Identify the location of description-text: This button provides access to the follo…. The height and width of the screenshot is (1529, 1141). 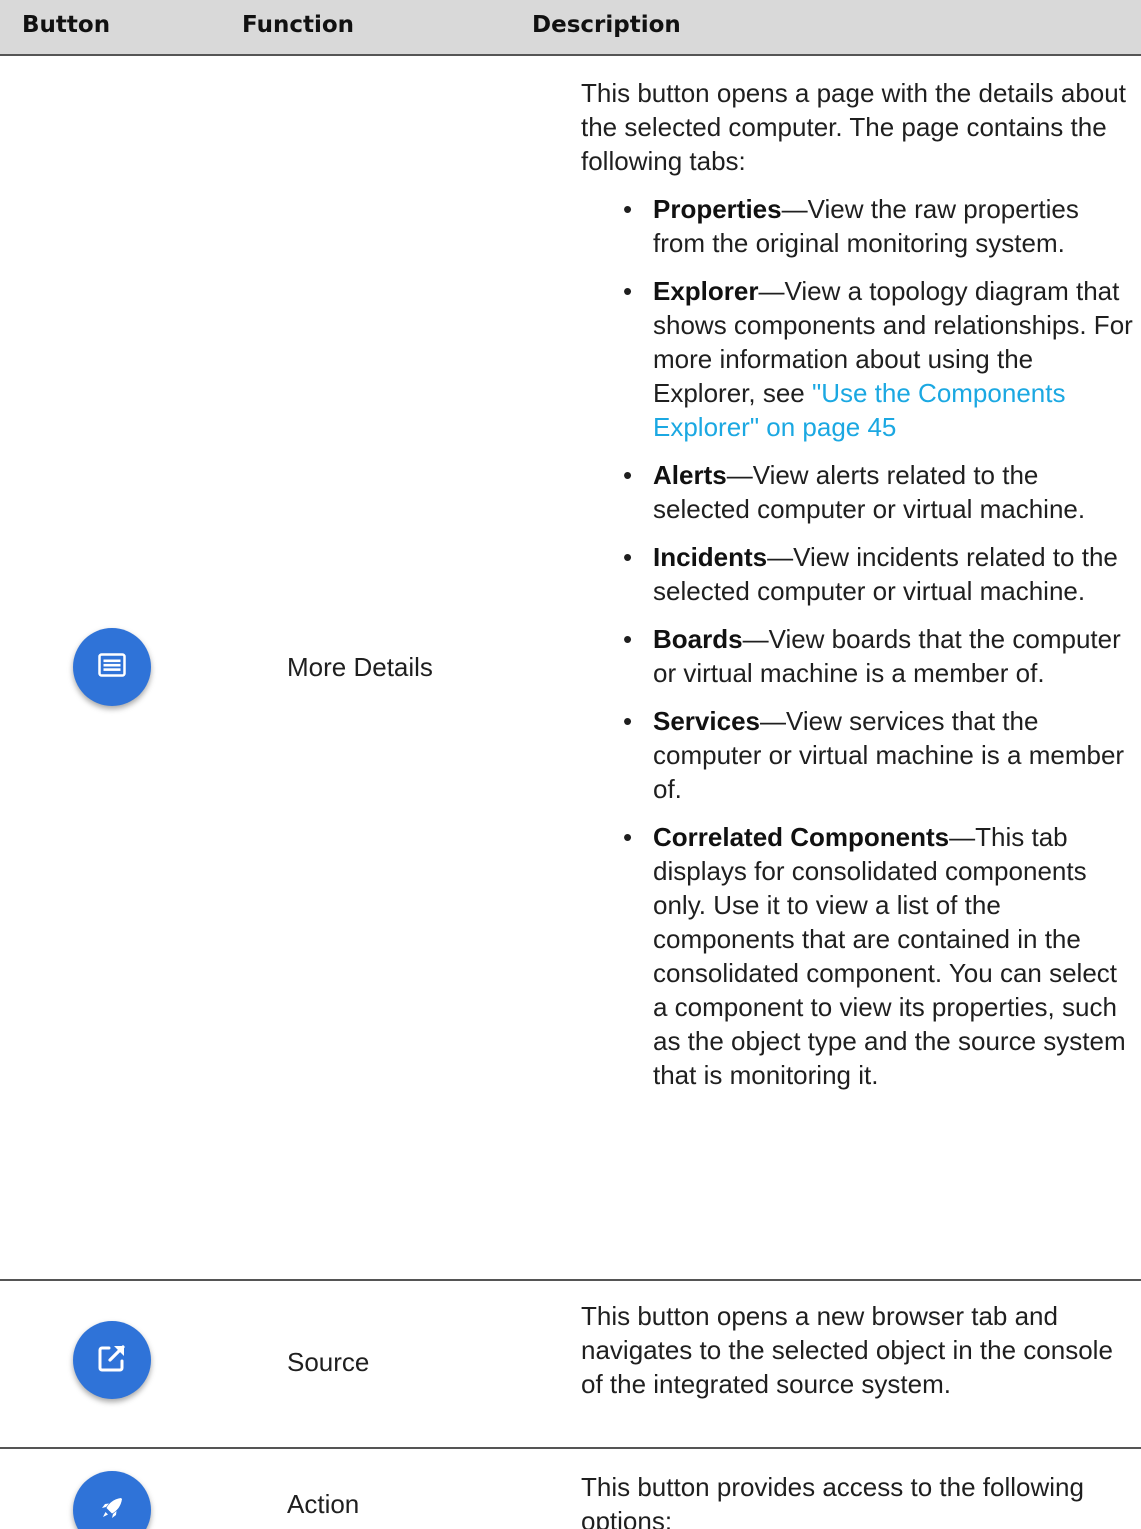
(832, 1500).